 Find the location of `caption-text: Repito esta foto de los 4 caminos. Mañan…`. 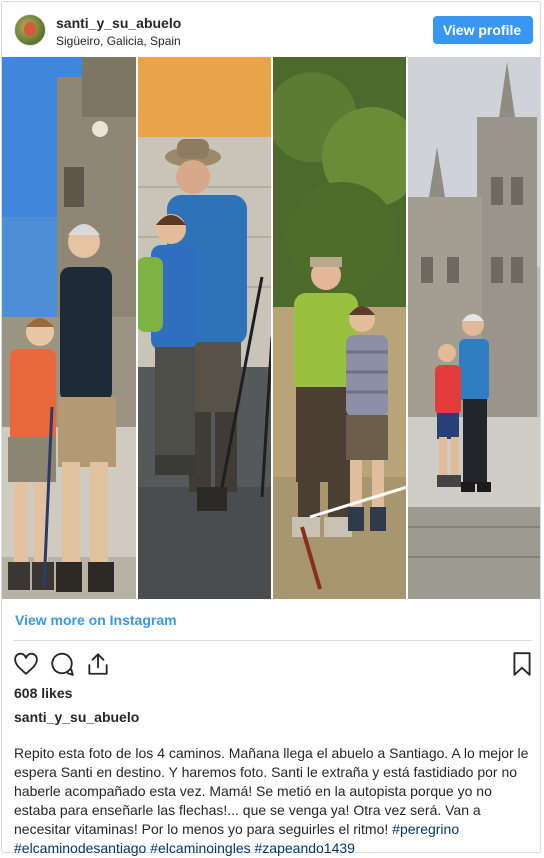

caption-text: Repito esta foto de los 4 caminos. Mañan… is located at coordinates (273, 801).